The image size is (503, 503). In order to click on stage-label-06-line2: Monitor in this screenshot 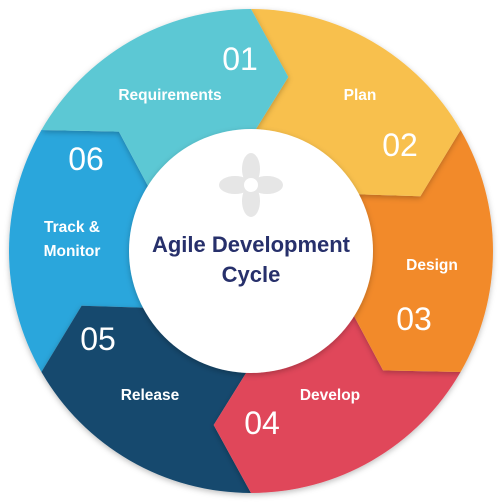, I will do `click(72, 251)`.